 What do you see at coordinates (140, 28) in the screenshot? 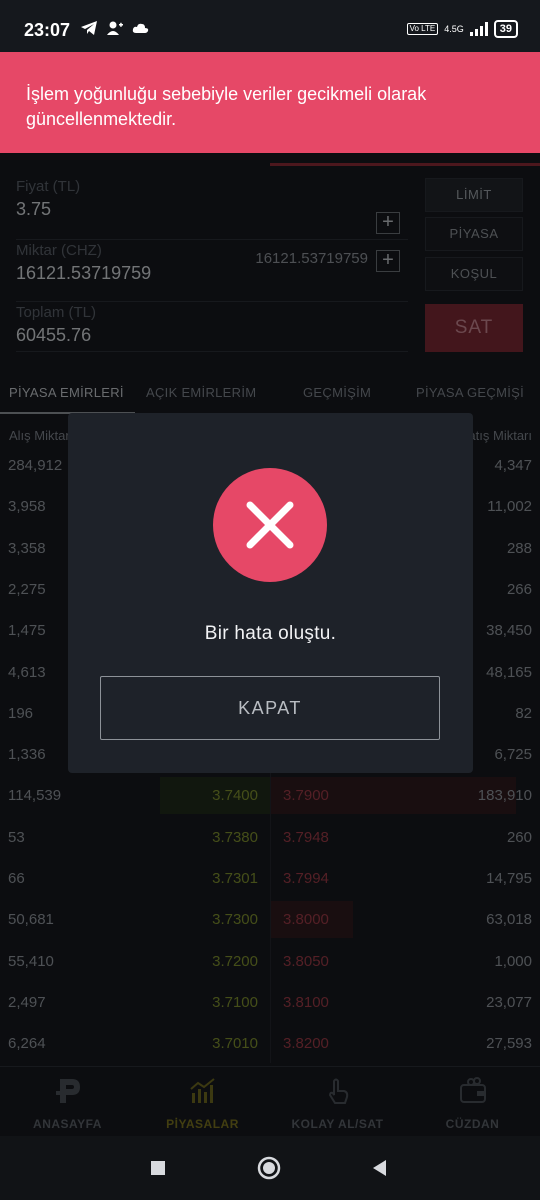
I see `cloud-icon` at bounding box center [140, 28].